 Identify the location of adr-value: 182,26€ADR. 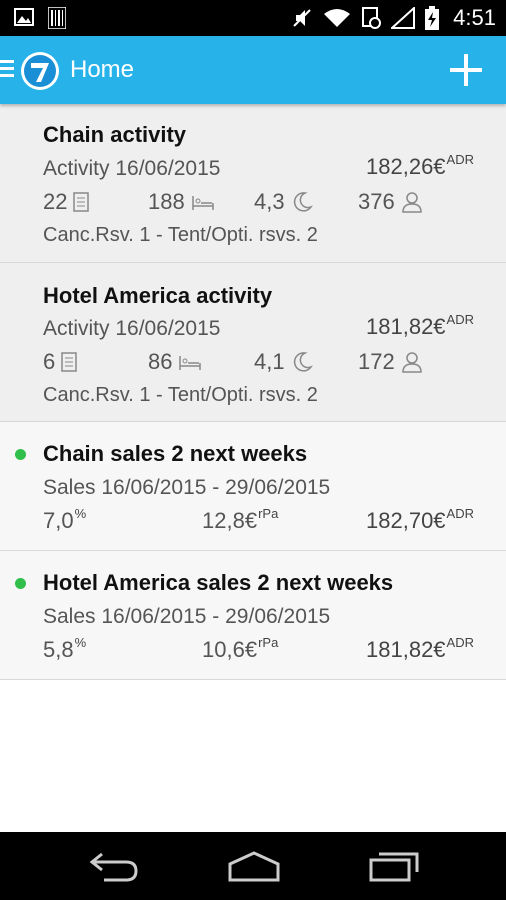
(420, 165).